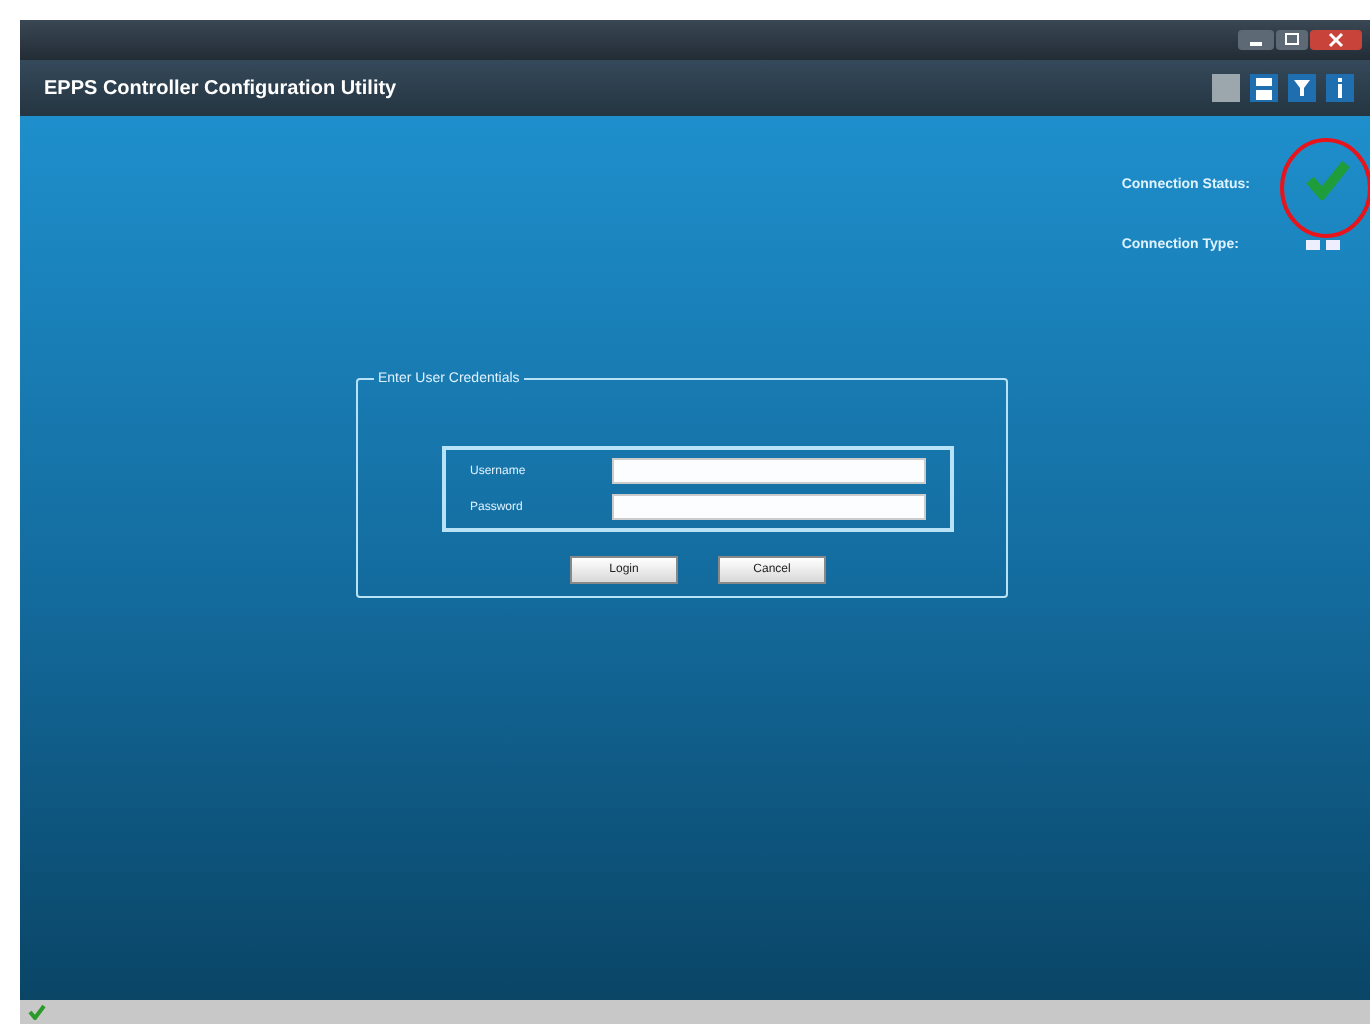 Image resolution: width=1370 pixels, height=1032 pixels. What do you see at coordinates (1340, 88) in the screenshot?
I see `info-icon` at bounding box center [1340, 88].